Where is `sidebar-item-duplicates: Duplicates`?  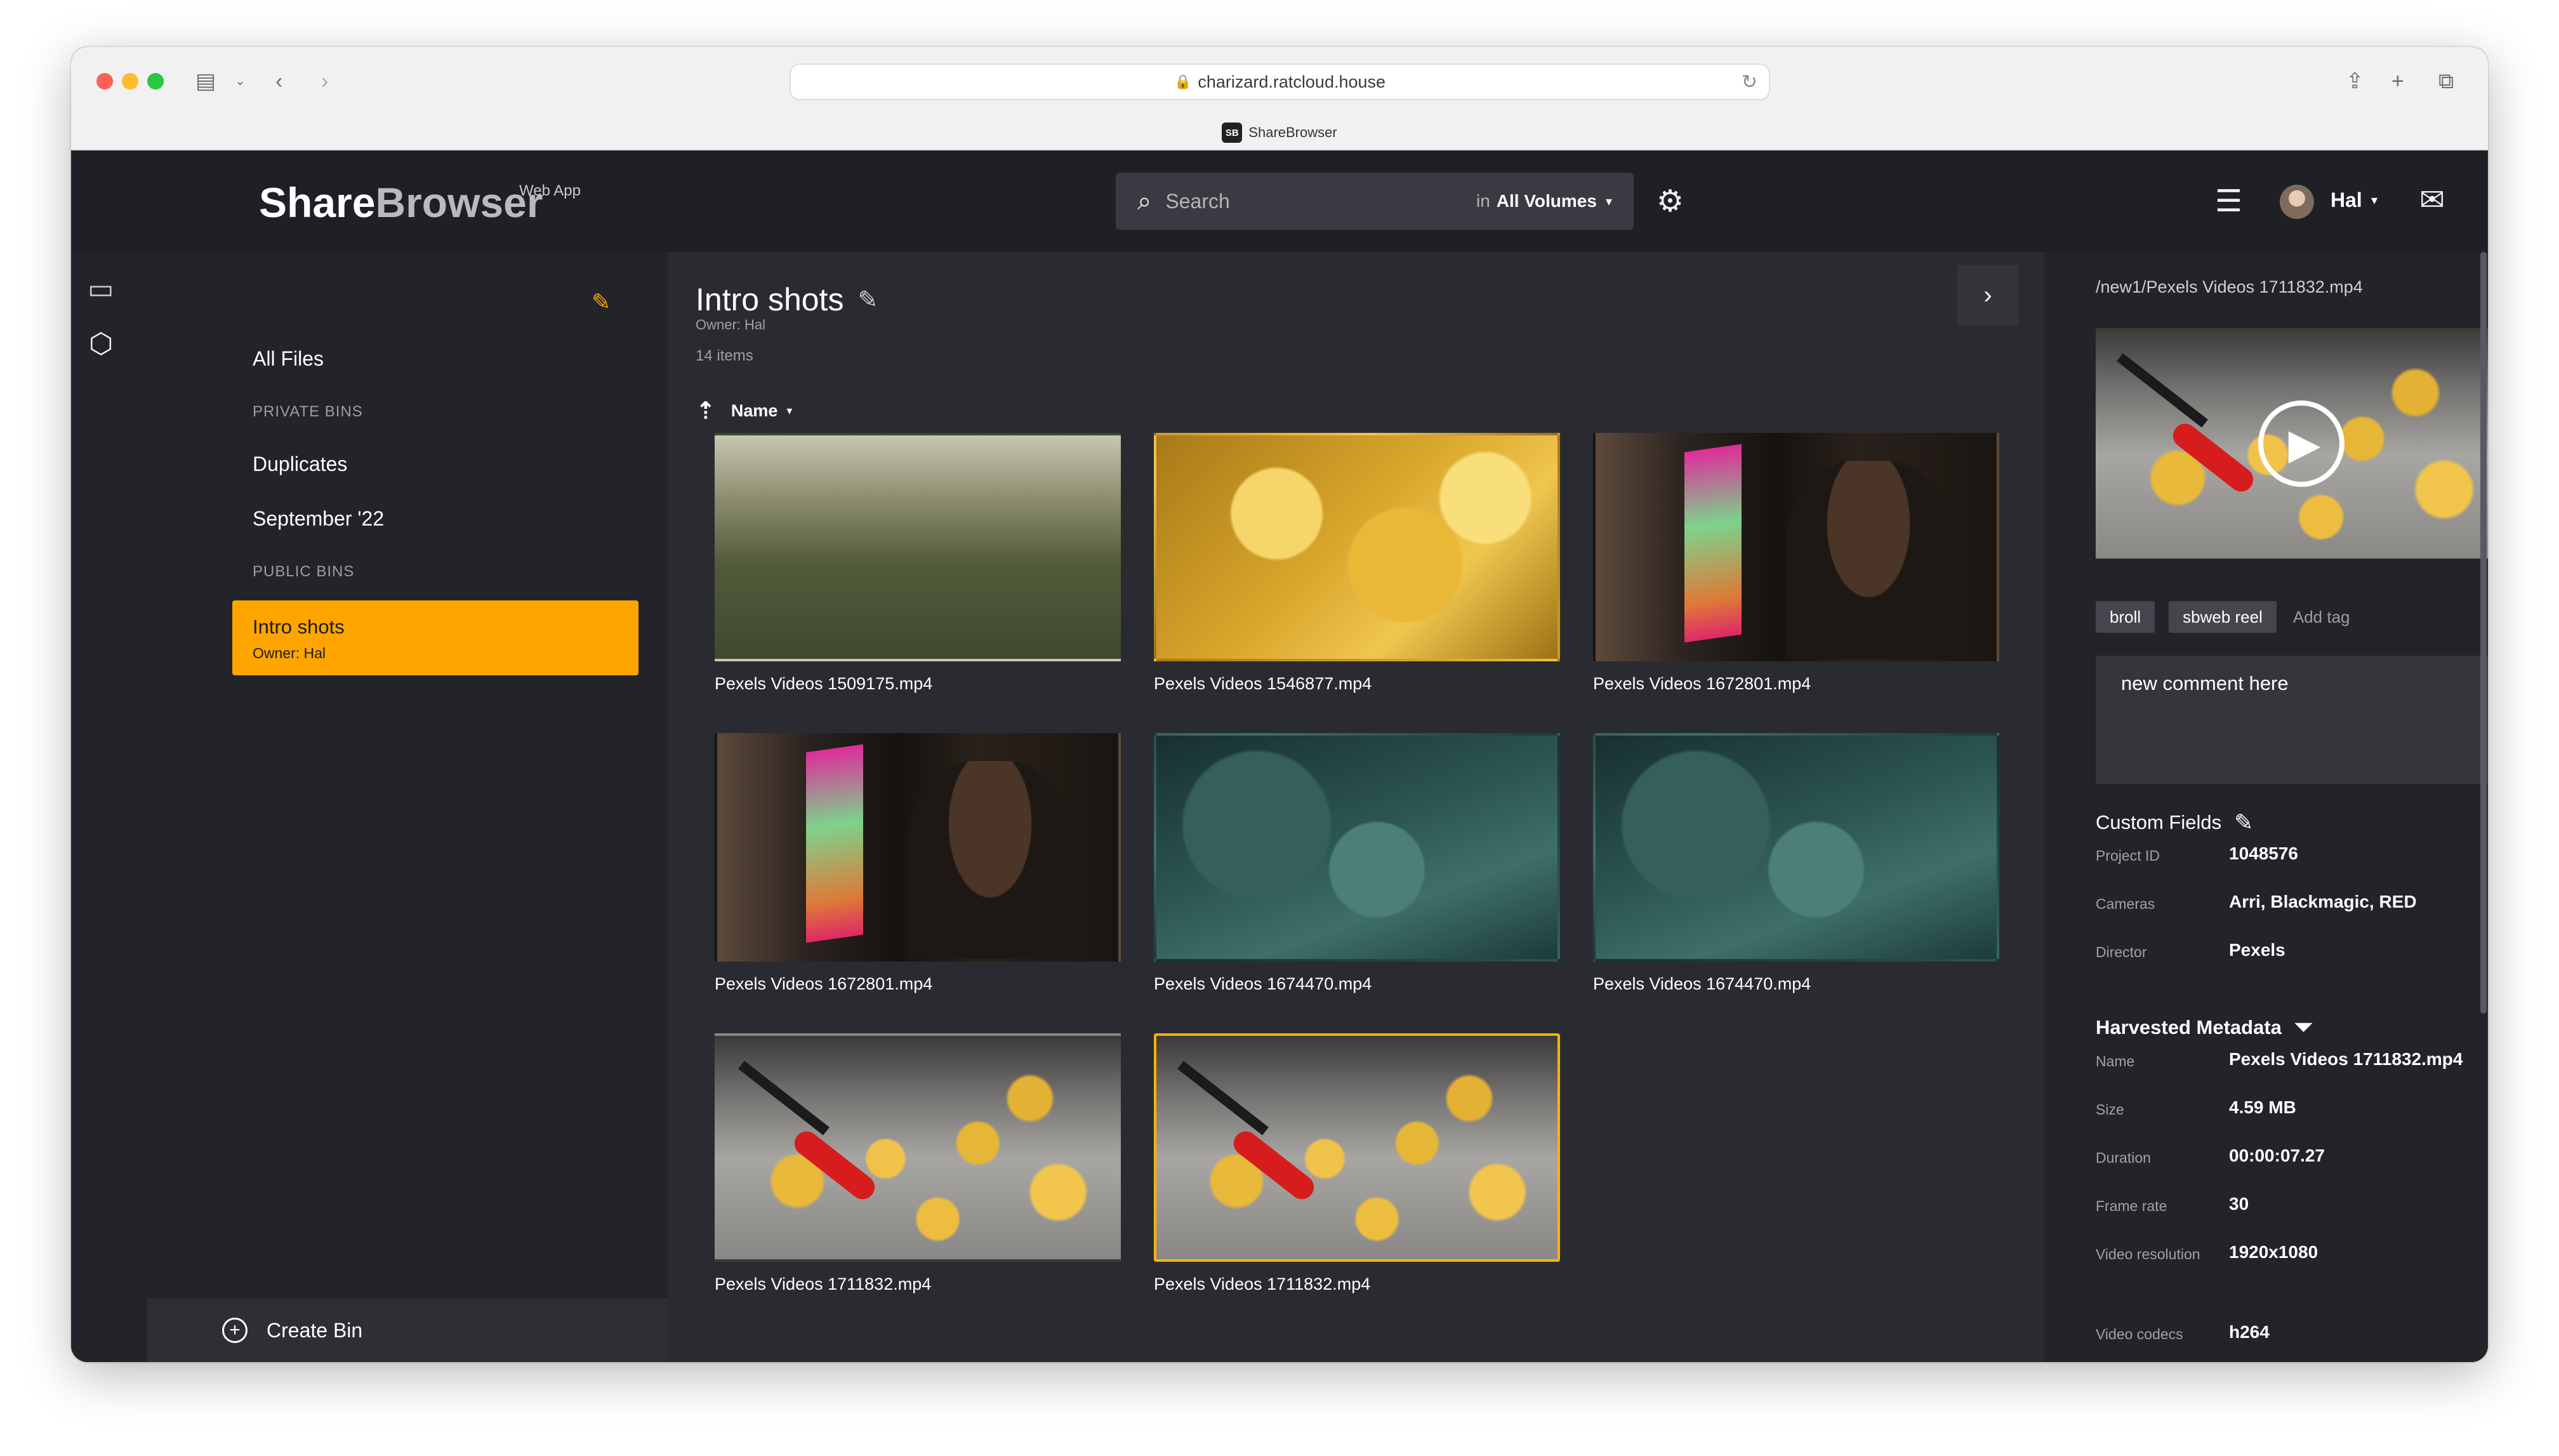 sidebar-item-duplicates: Duplicates is located at coordinates (300, 465).